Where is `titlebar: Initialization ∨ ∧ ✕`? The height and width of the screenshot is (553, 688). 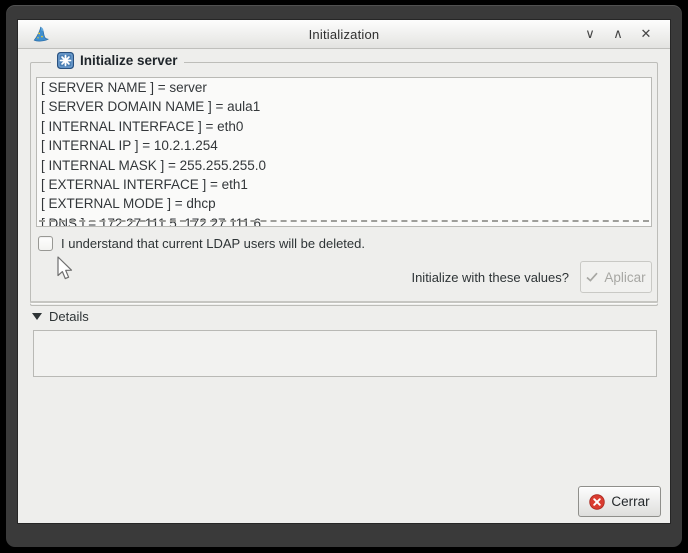
titlebar: Initialization ∨ ∧ ✕ is located at coordinates (344, 34).